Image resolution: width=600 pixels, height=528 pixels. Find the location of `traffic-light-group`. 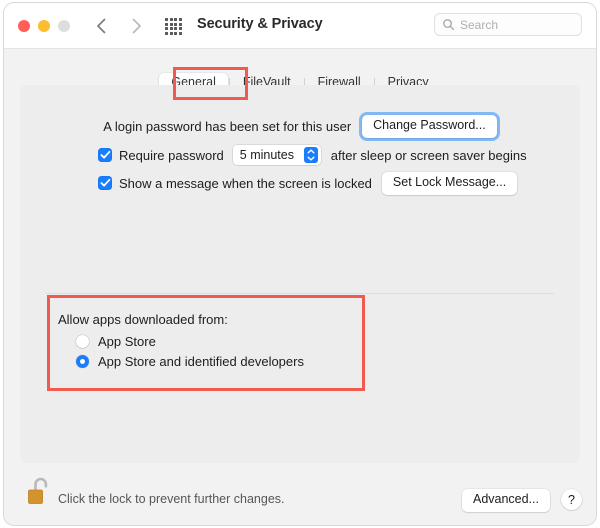

traffic-light-group is located at coordinates (44, 26).